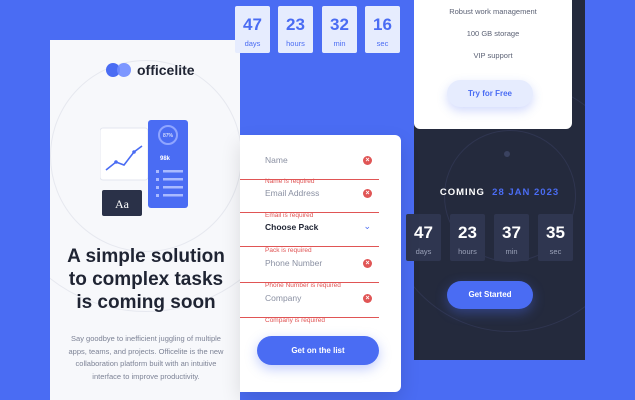  Describe the element at coordinates (309, 163) in the screenshot. I see `name-field: Name ×` at that location.